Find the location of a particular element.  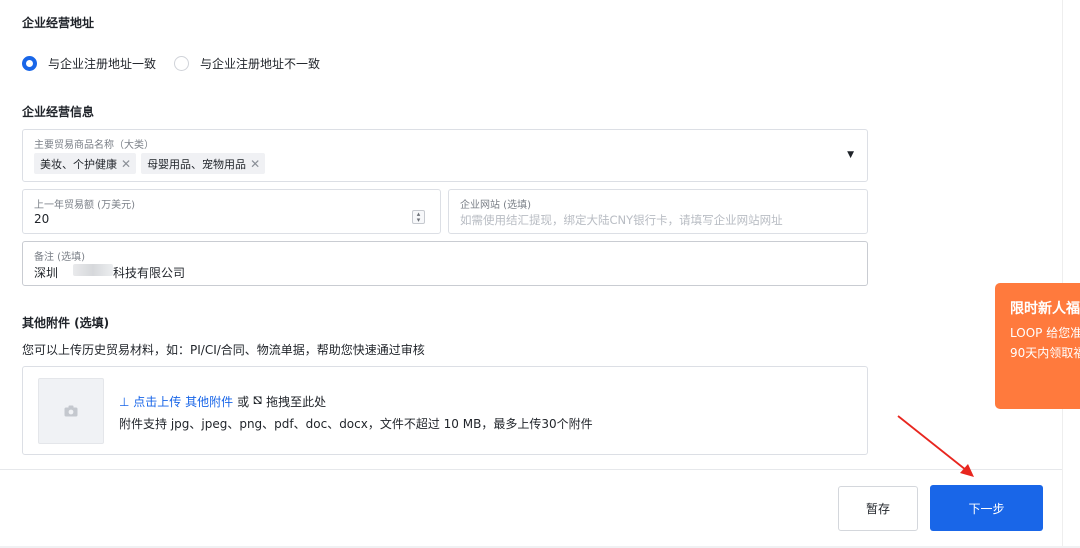

annotation-arrow-icon is located at coordinates (935, 446).